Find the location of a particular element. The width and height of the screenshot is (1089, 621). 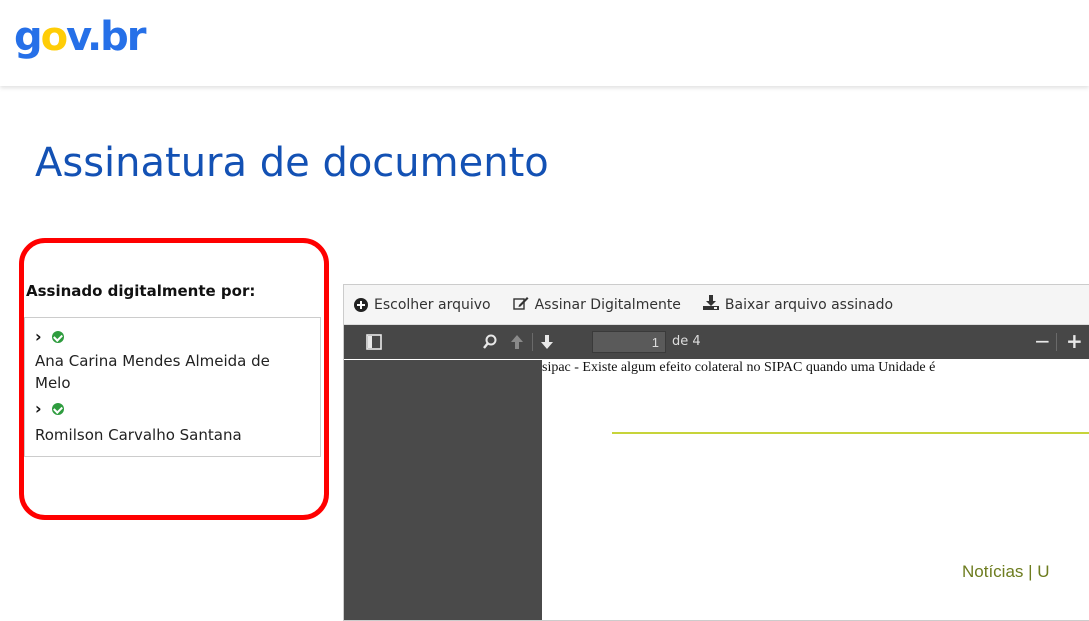

plus-circle-icon is located at coordinates (361, 304).